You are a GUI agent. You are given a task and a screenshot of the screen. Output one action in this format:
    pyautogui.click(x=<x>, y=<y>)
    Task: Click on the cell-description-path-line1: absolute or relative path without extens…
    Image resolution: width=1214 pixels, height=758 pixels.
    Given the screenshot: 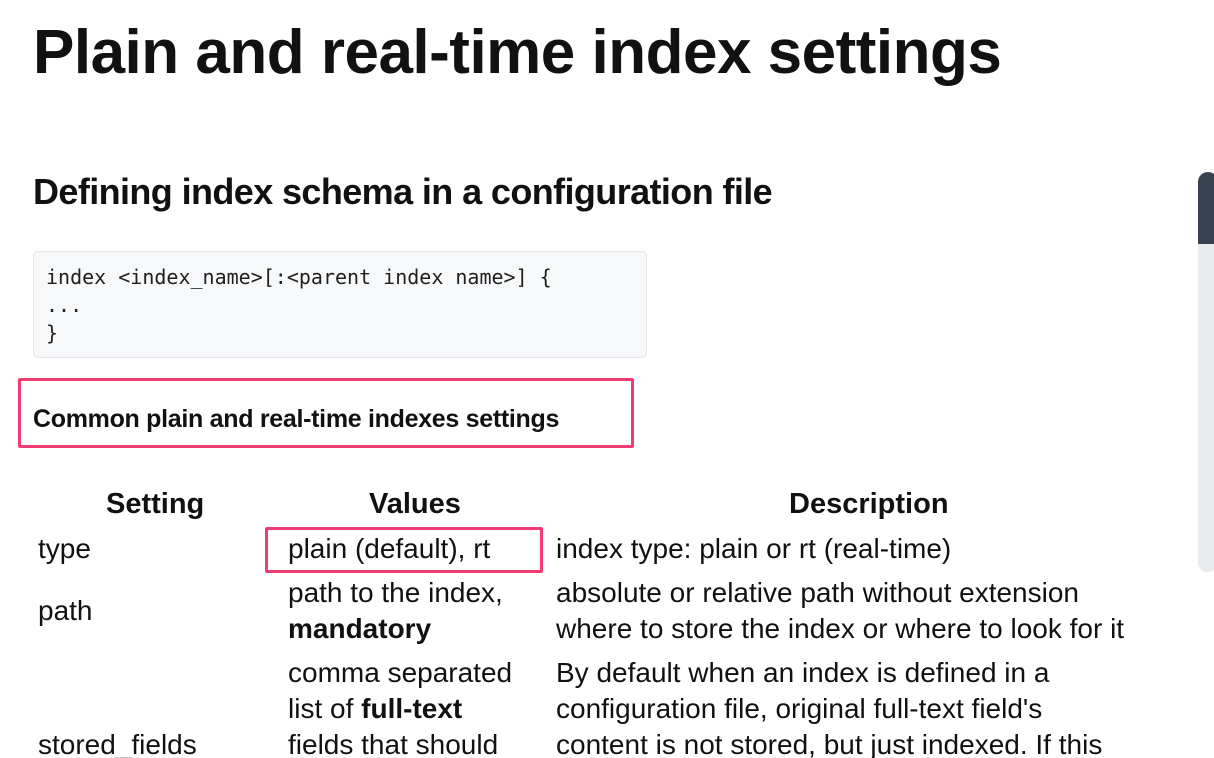 What is the action you would take?
    pyautogui.click(x=817, y=592)
    